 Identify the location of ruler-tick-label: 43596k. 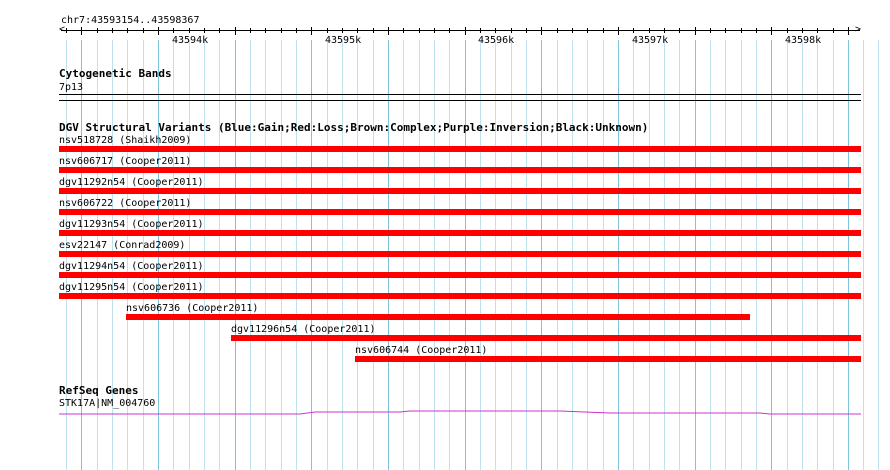
(496, 40).